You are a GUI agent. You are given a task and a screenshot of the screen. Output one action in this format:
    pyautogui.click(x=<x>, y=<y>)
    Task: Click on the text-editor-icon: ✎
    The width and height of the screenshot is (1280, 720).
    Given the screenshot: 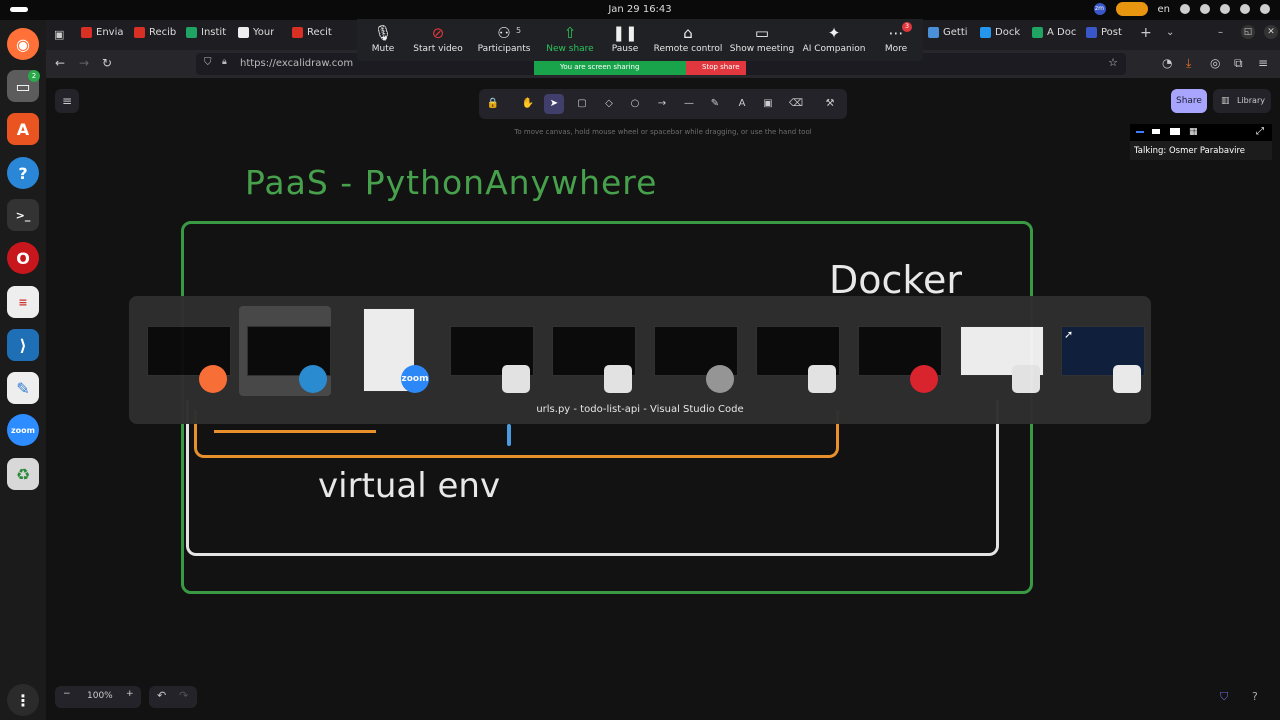 What is the action you would take?
    pyautogui.click(x=23, y=388)
    